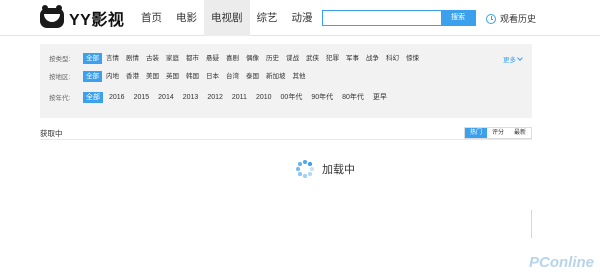 This screenshot has width=600, height=277. What do you see at coordinates (52, 16) in the screenshot?
I see `logo-icon` at bounding box center [52, 16].